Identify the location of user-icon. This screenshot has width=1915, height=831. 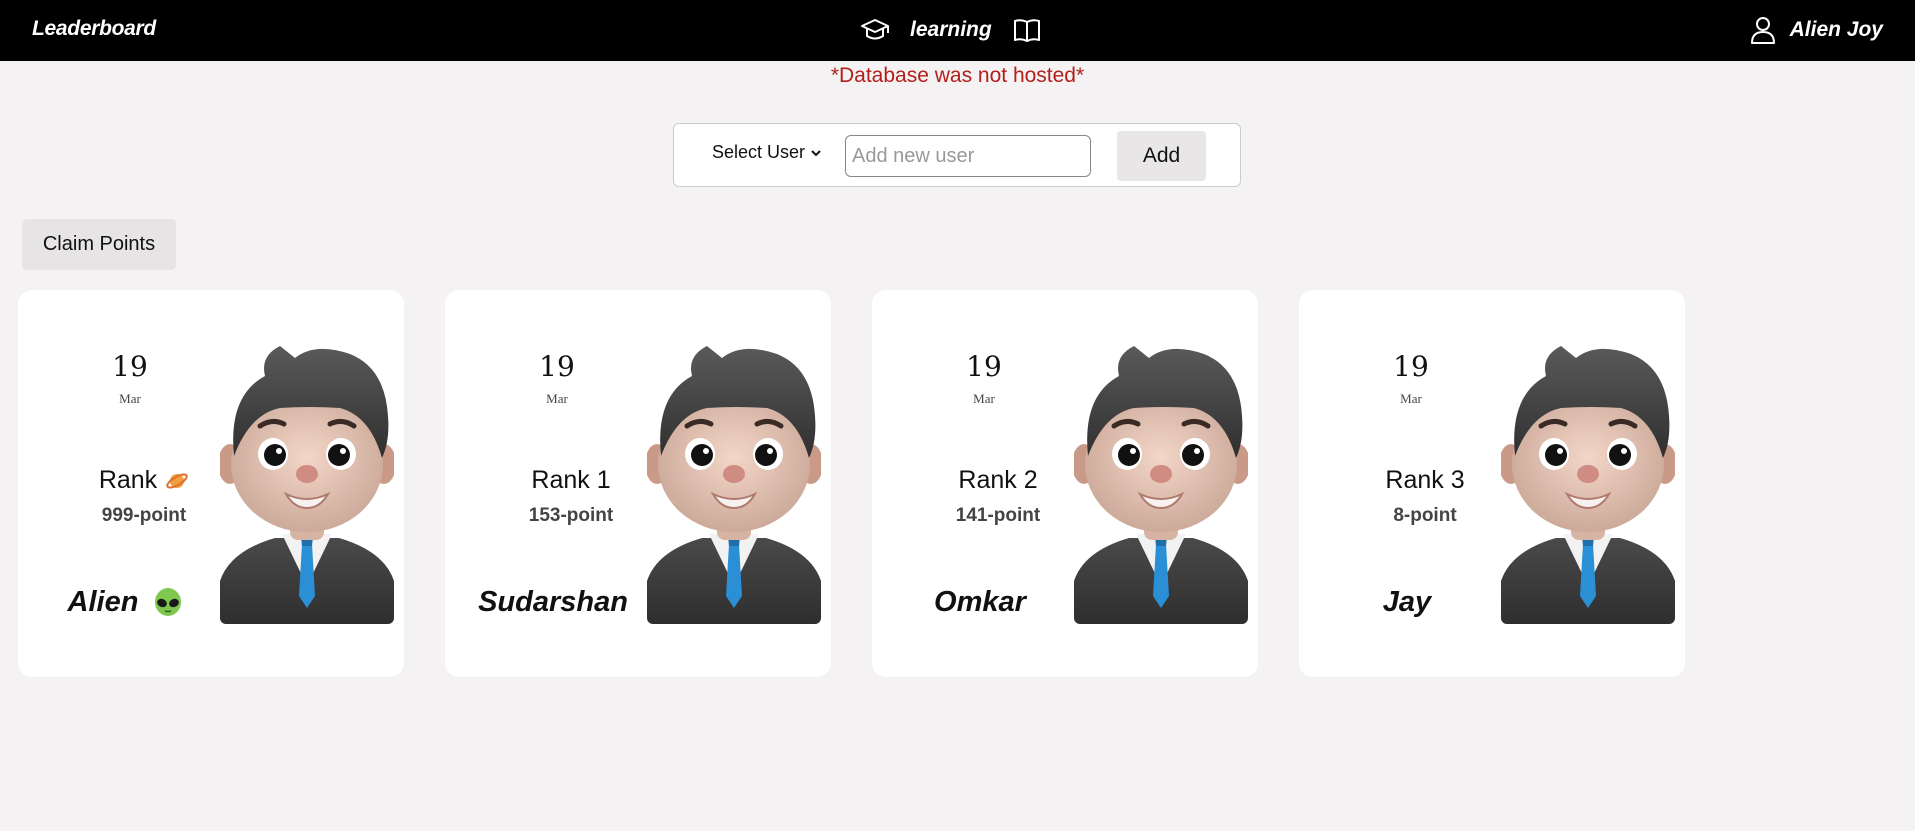
(1762, 30).